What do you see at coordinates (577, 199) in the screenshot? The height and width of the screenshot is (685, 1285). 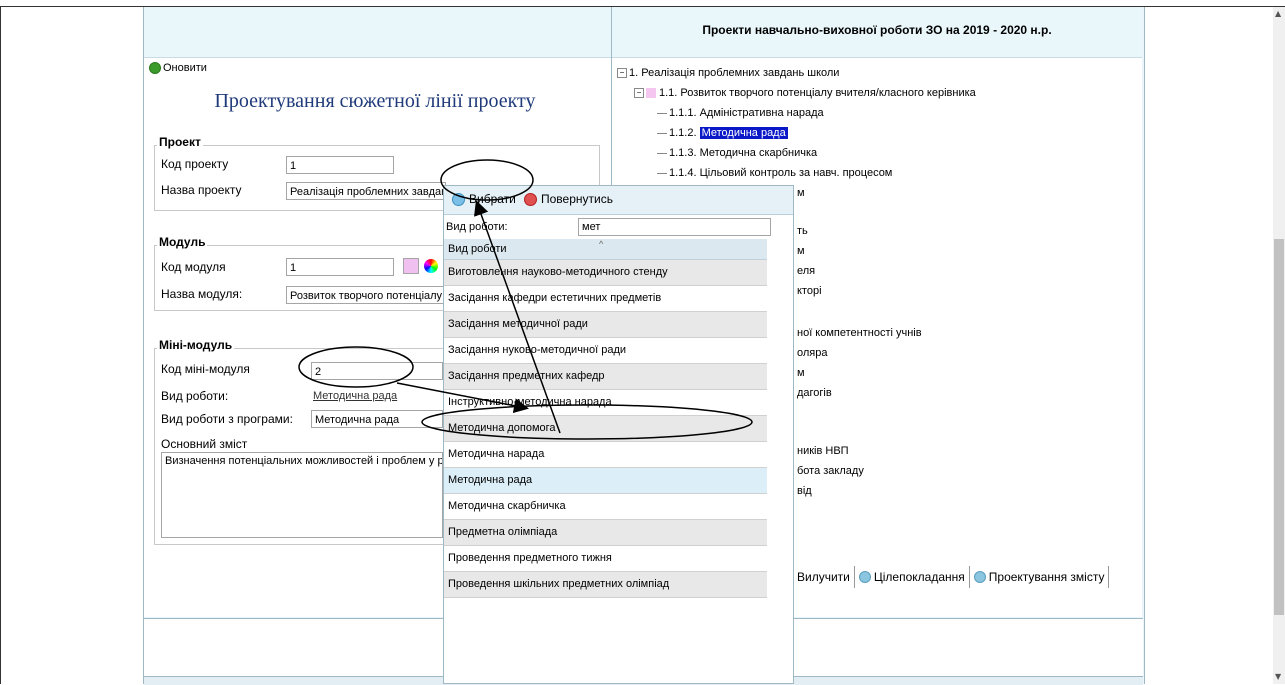 I see `back-label: Повернутись` at bounding box center [577, 199].